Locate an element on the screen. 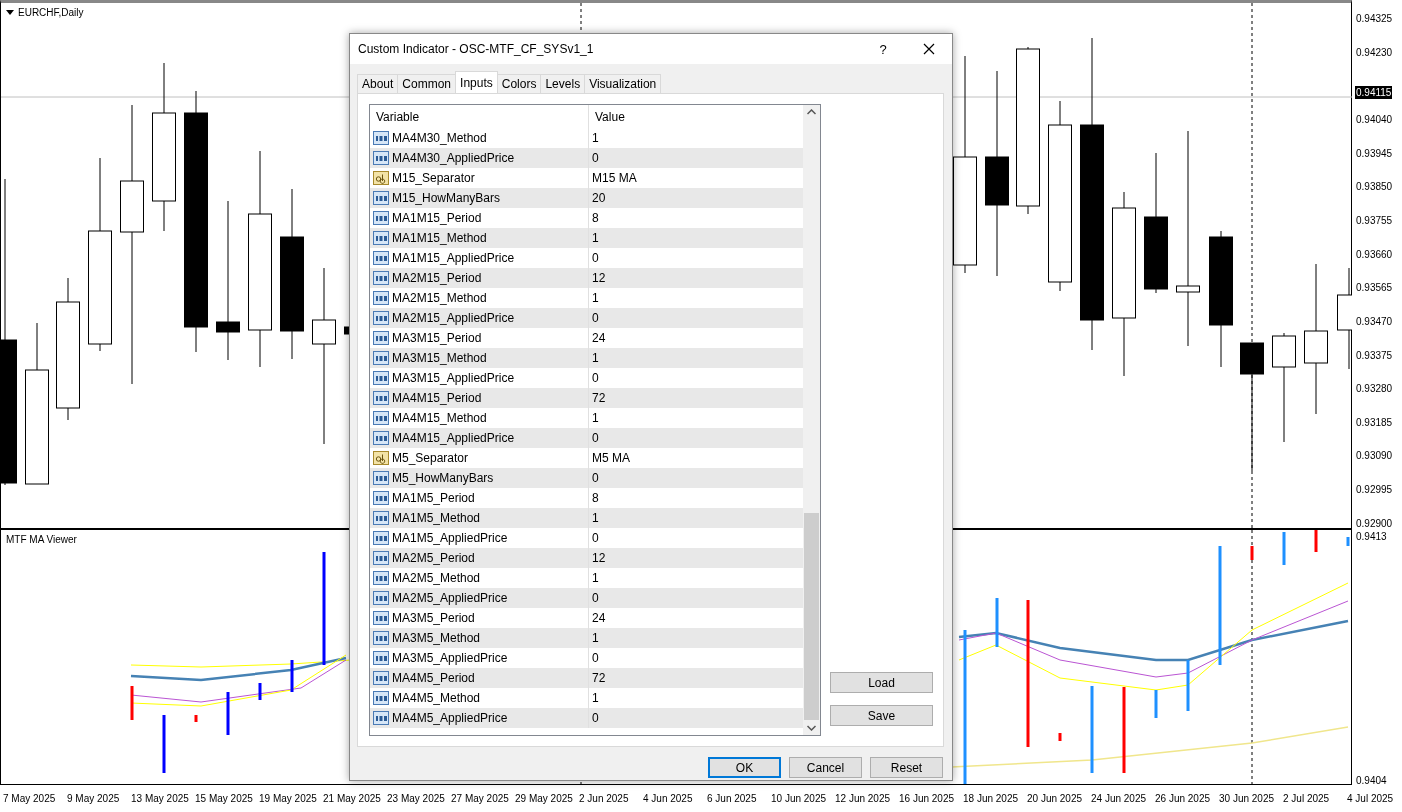  variable-name: MA4M15_Period is located at coordinates (437, 398).